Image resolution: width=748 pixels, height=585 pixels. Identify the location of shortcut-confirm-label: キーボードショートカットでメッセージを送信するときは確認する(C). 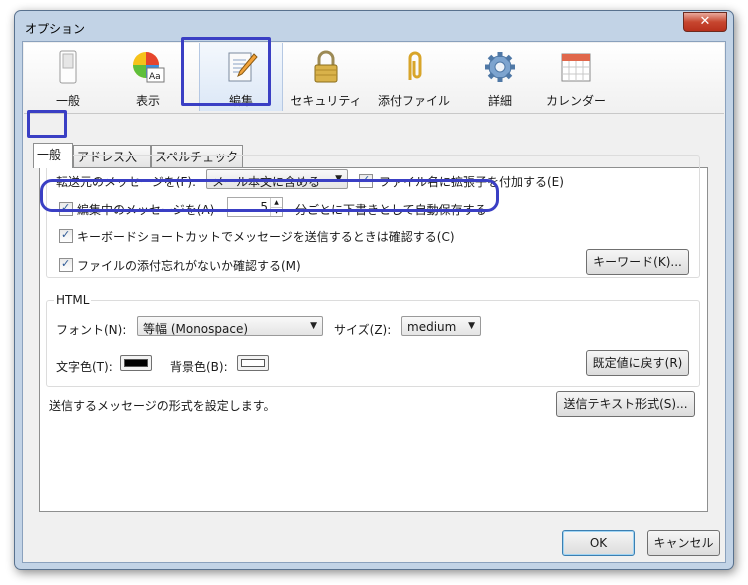
(266, 237).